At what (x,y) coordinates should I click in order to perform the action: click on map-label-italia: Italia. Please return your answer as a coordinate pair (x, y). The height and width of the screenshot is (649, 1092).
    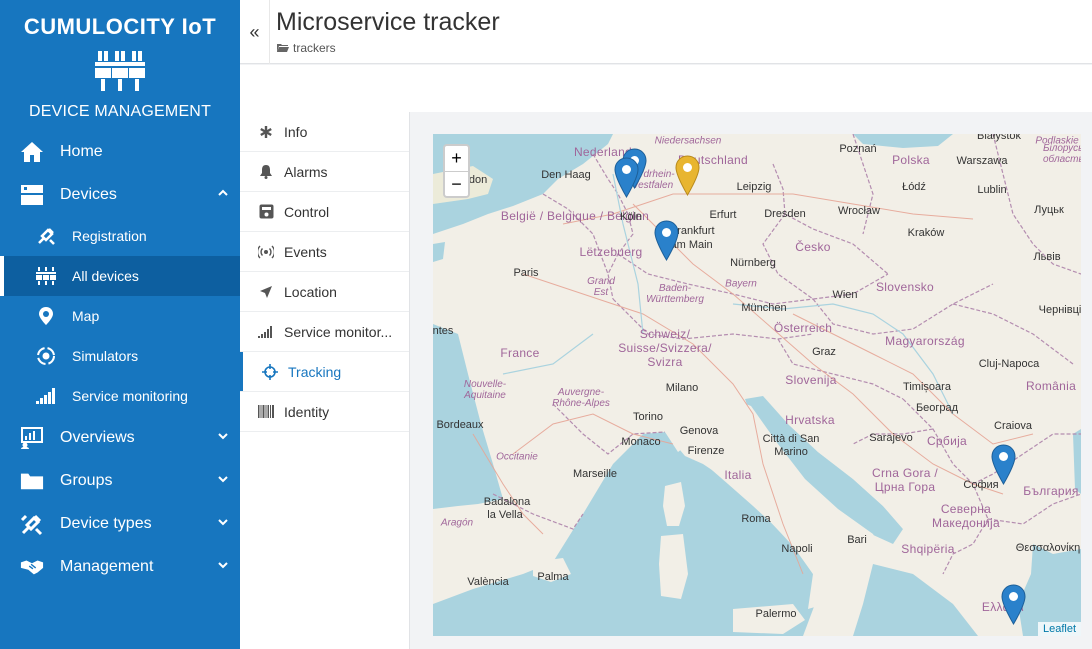
    Looking at the image, I should click on (738, 475).